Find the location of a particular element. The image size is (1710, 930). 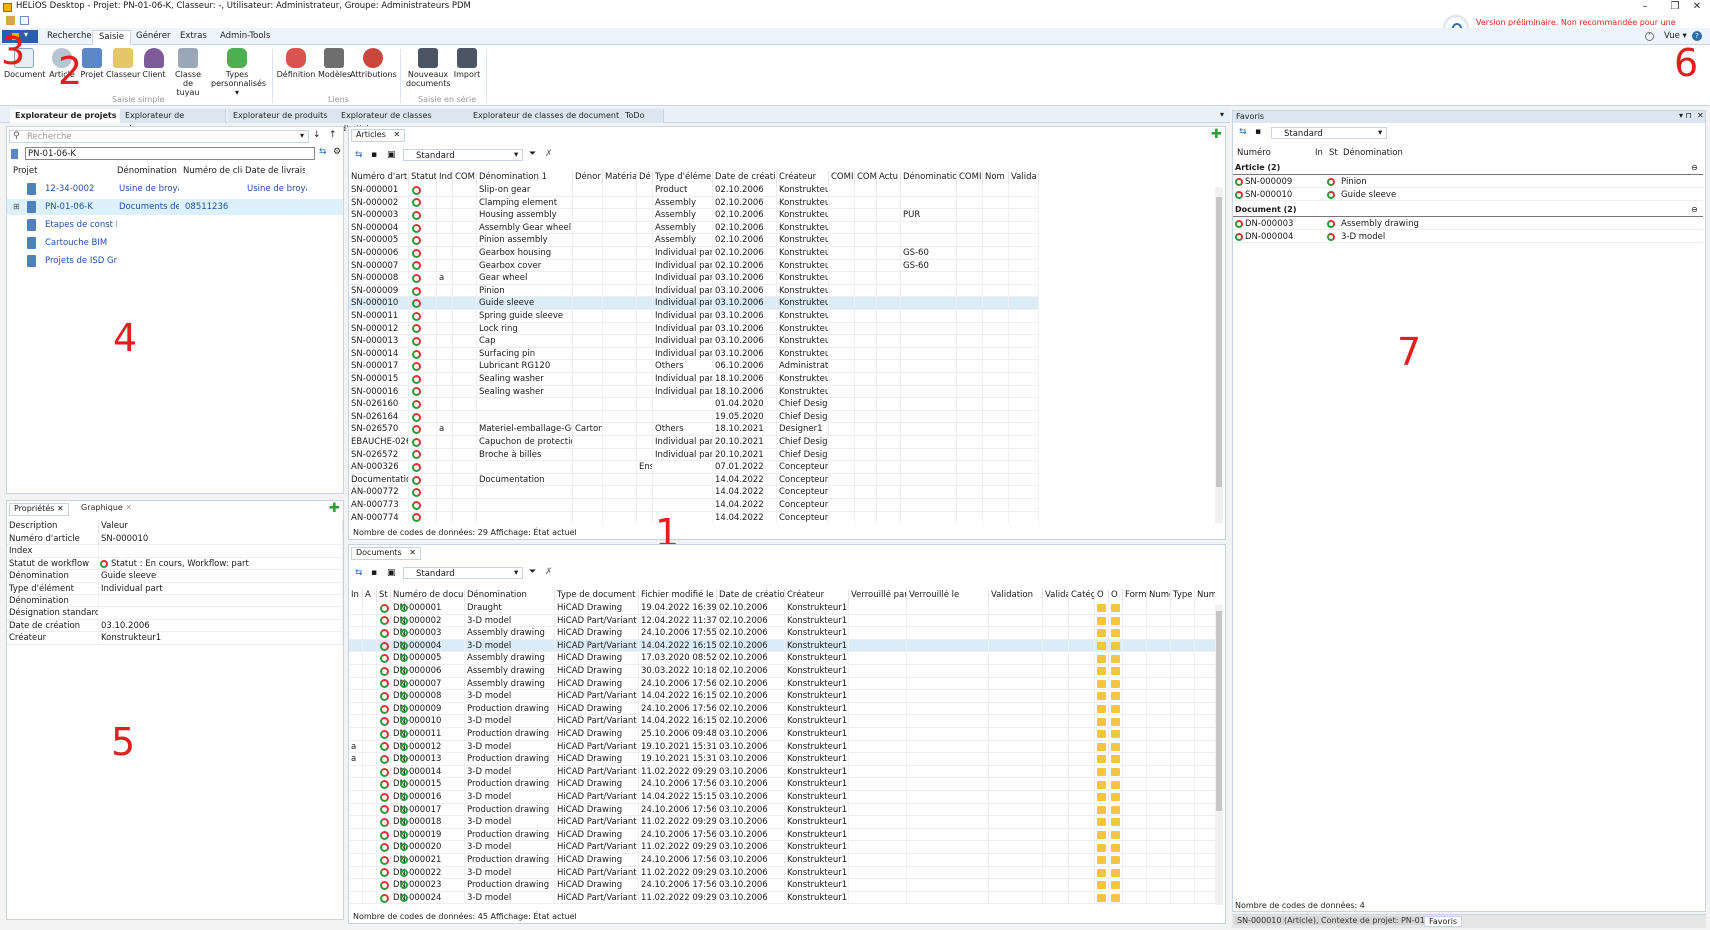

classe-de-tuyau-button: Classe de tuyau is located at coordinates (188, 72).